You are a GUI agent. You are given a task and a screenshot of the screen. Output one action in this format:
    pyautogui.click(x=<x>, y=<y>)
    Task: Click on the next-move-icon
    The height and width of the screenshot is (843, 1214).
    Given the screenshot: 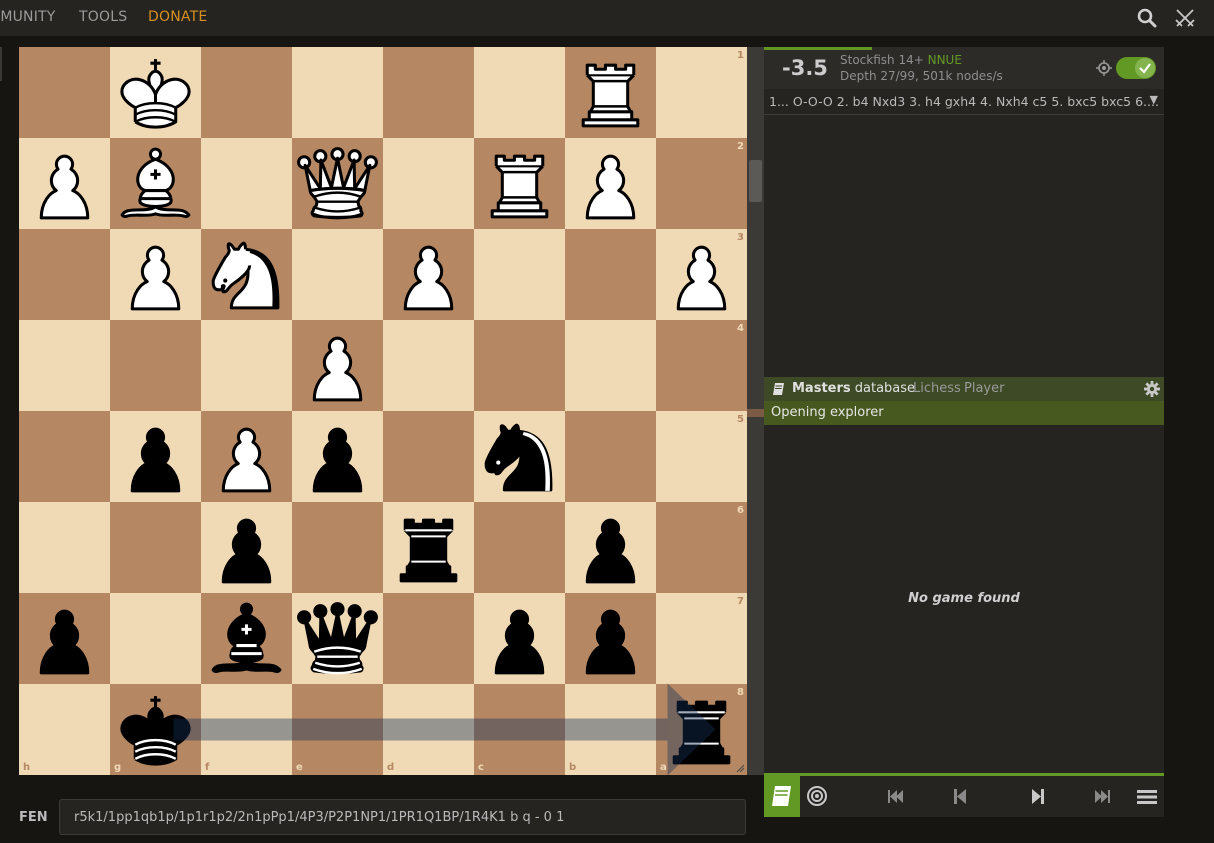 What is the action you would take?
    pyautogui.click(x=1037, y=797)
    